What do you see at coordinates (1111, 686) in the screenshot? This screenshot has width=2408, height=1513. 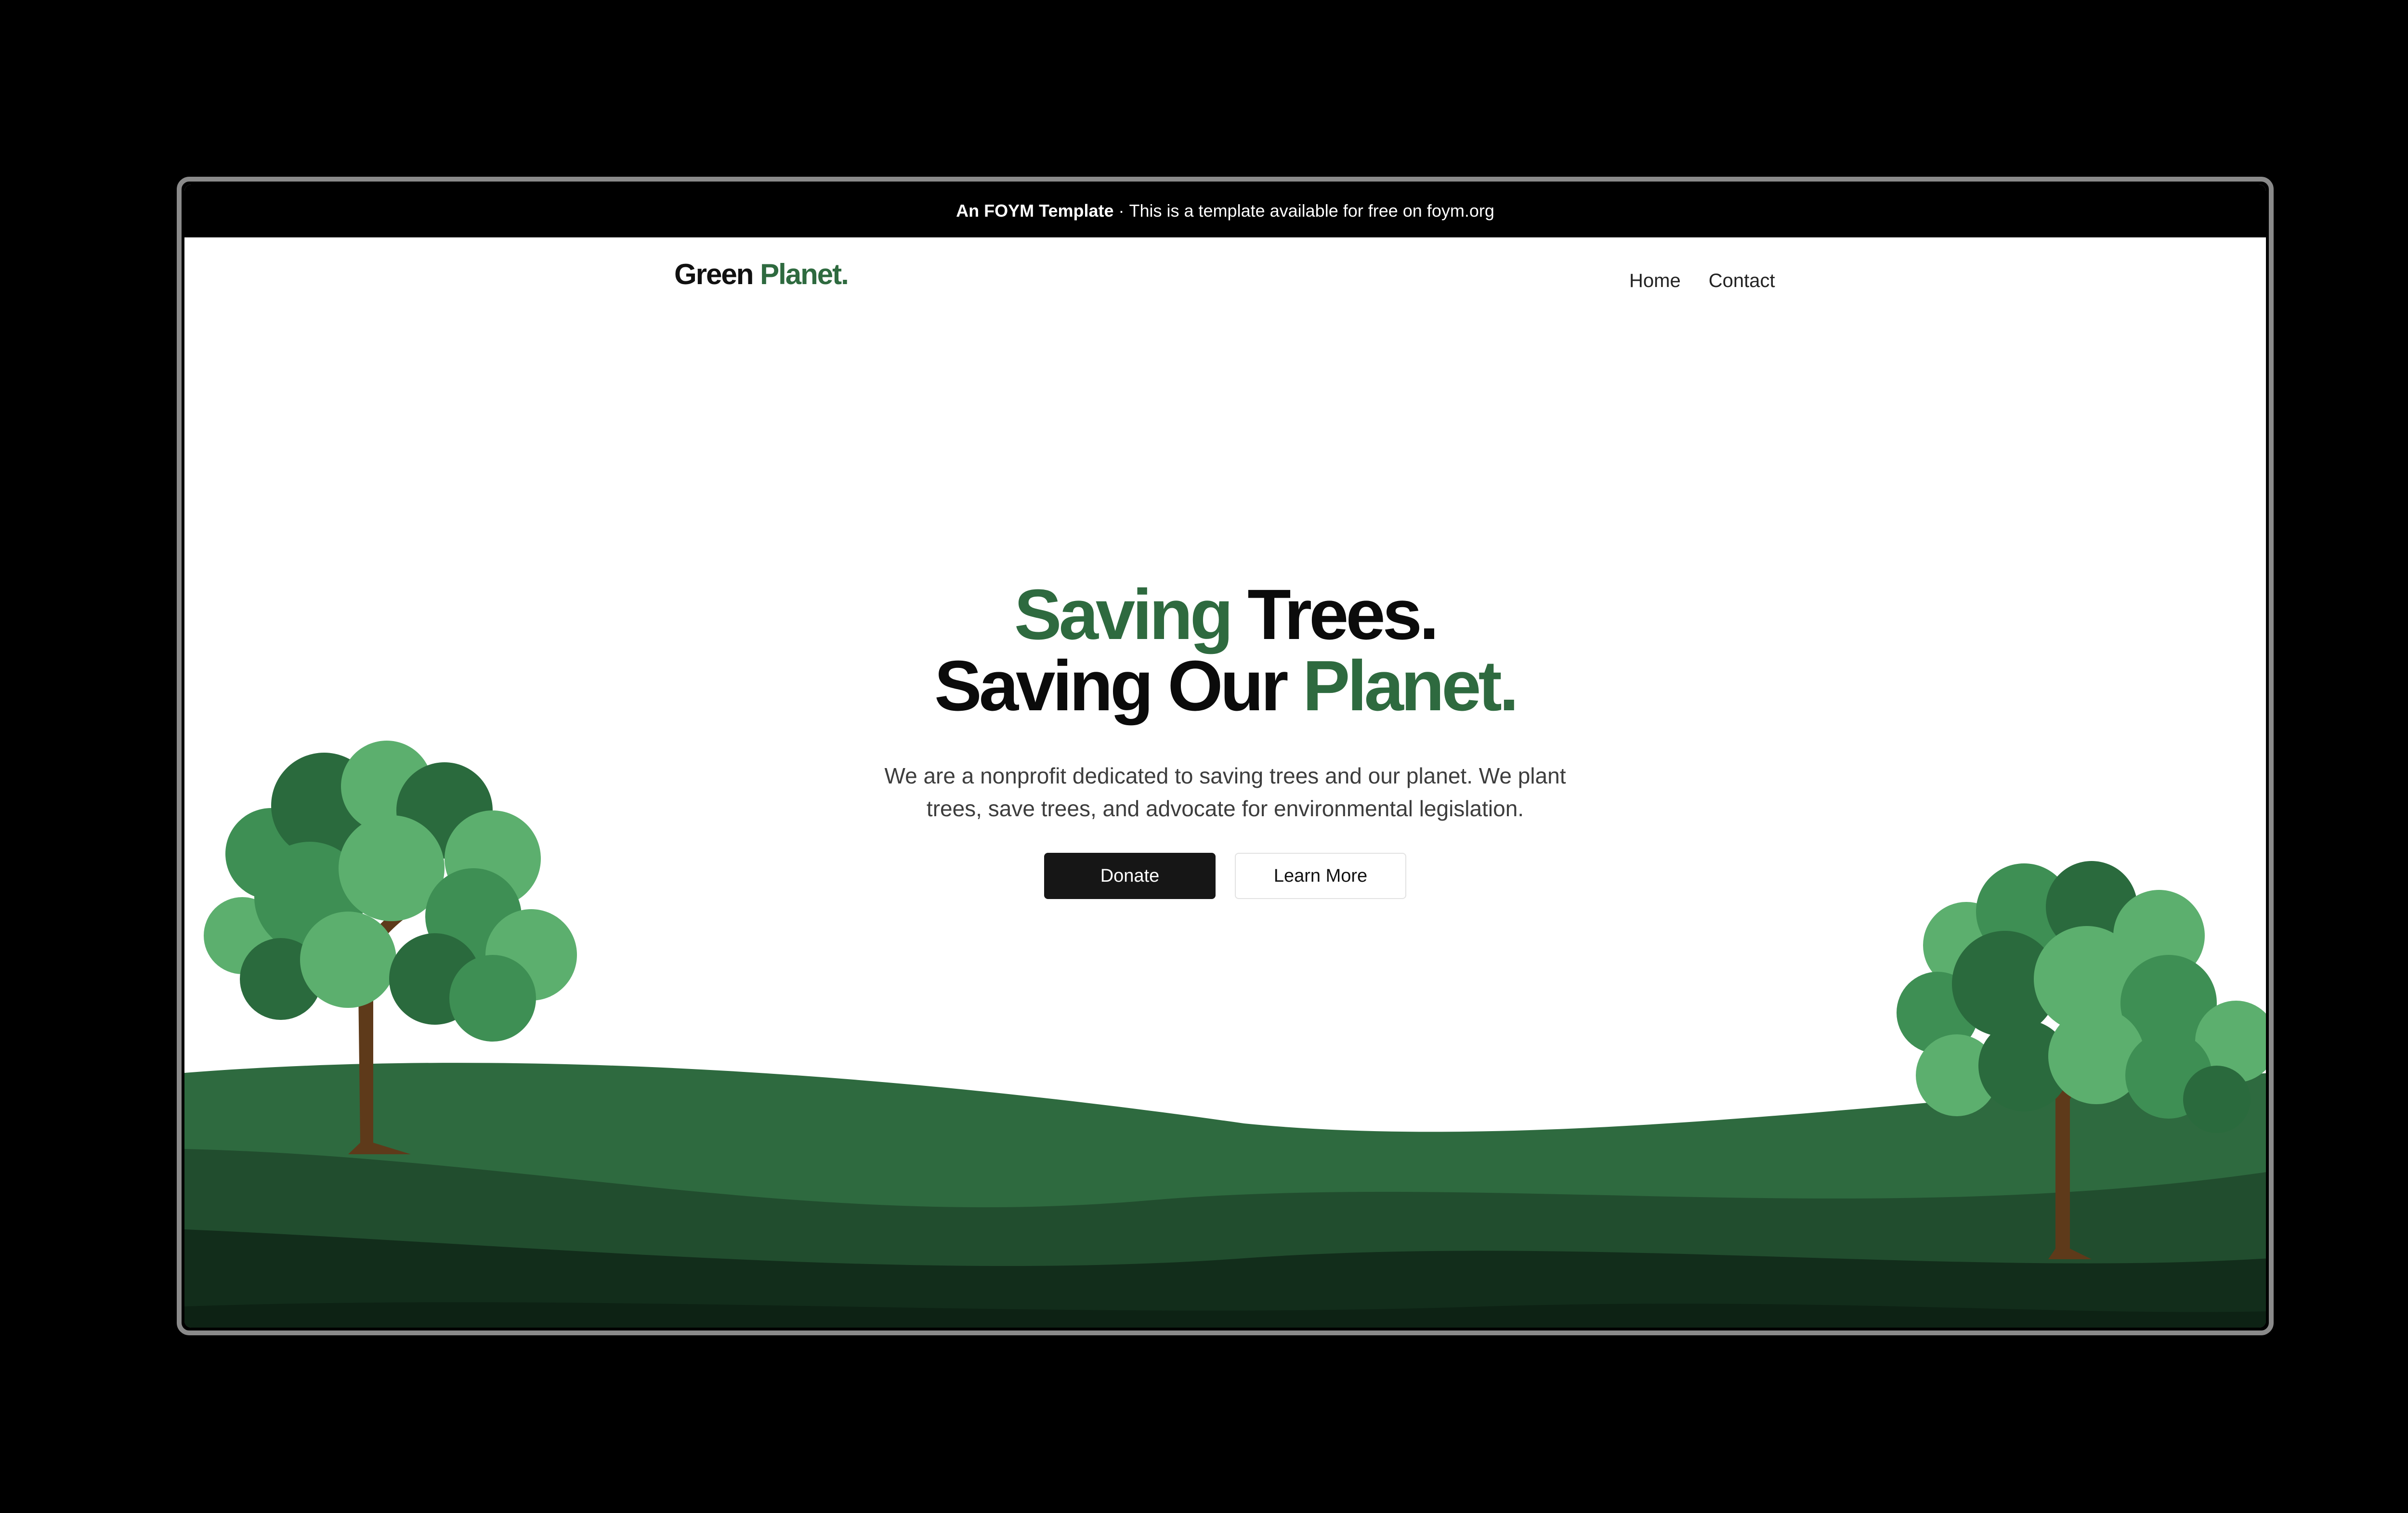 I see `headline-saving-our: Saving Our` at bounding box center [1111, 686].